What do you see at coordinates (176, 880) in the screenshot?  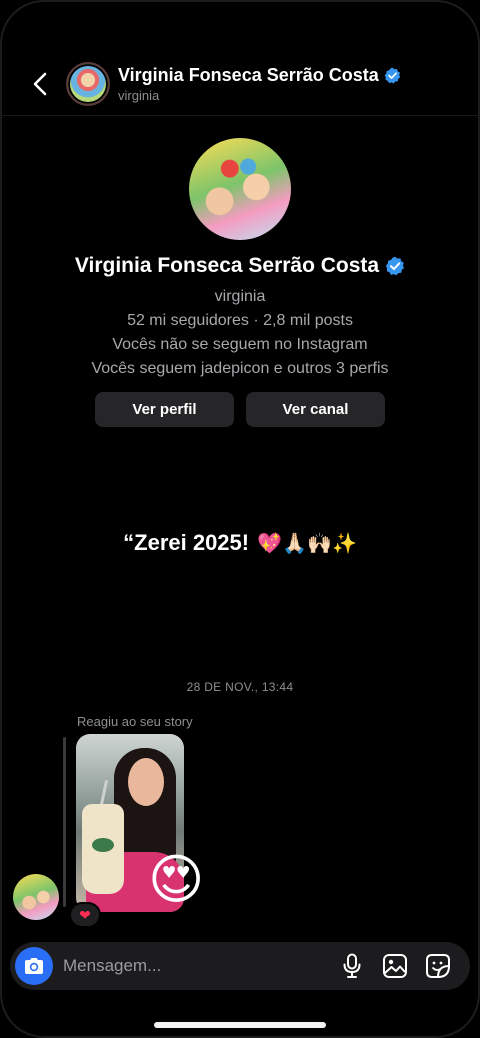 I see `story-reaction-emoji: 😍` at bounding box center [176, 880].